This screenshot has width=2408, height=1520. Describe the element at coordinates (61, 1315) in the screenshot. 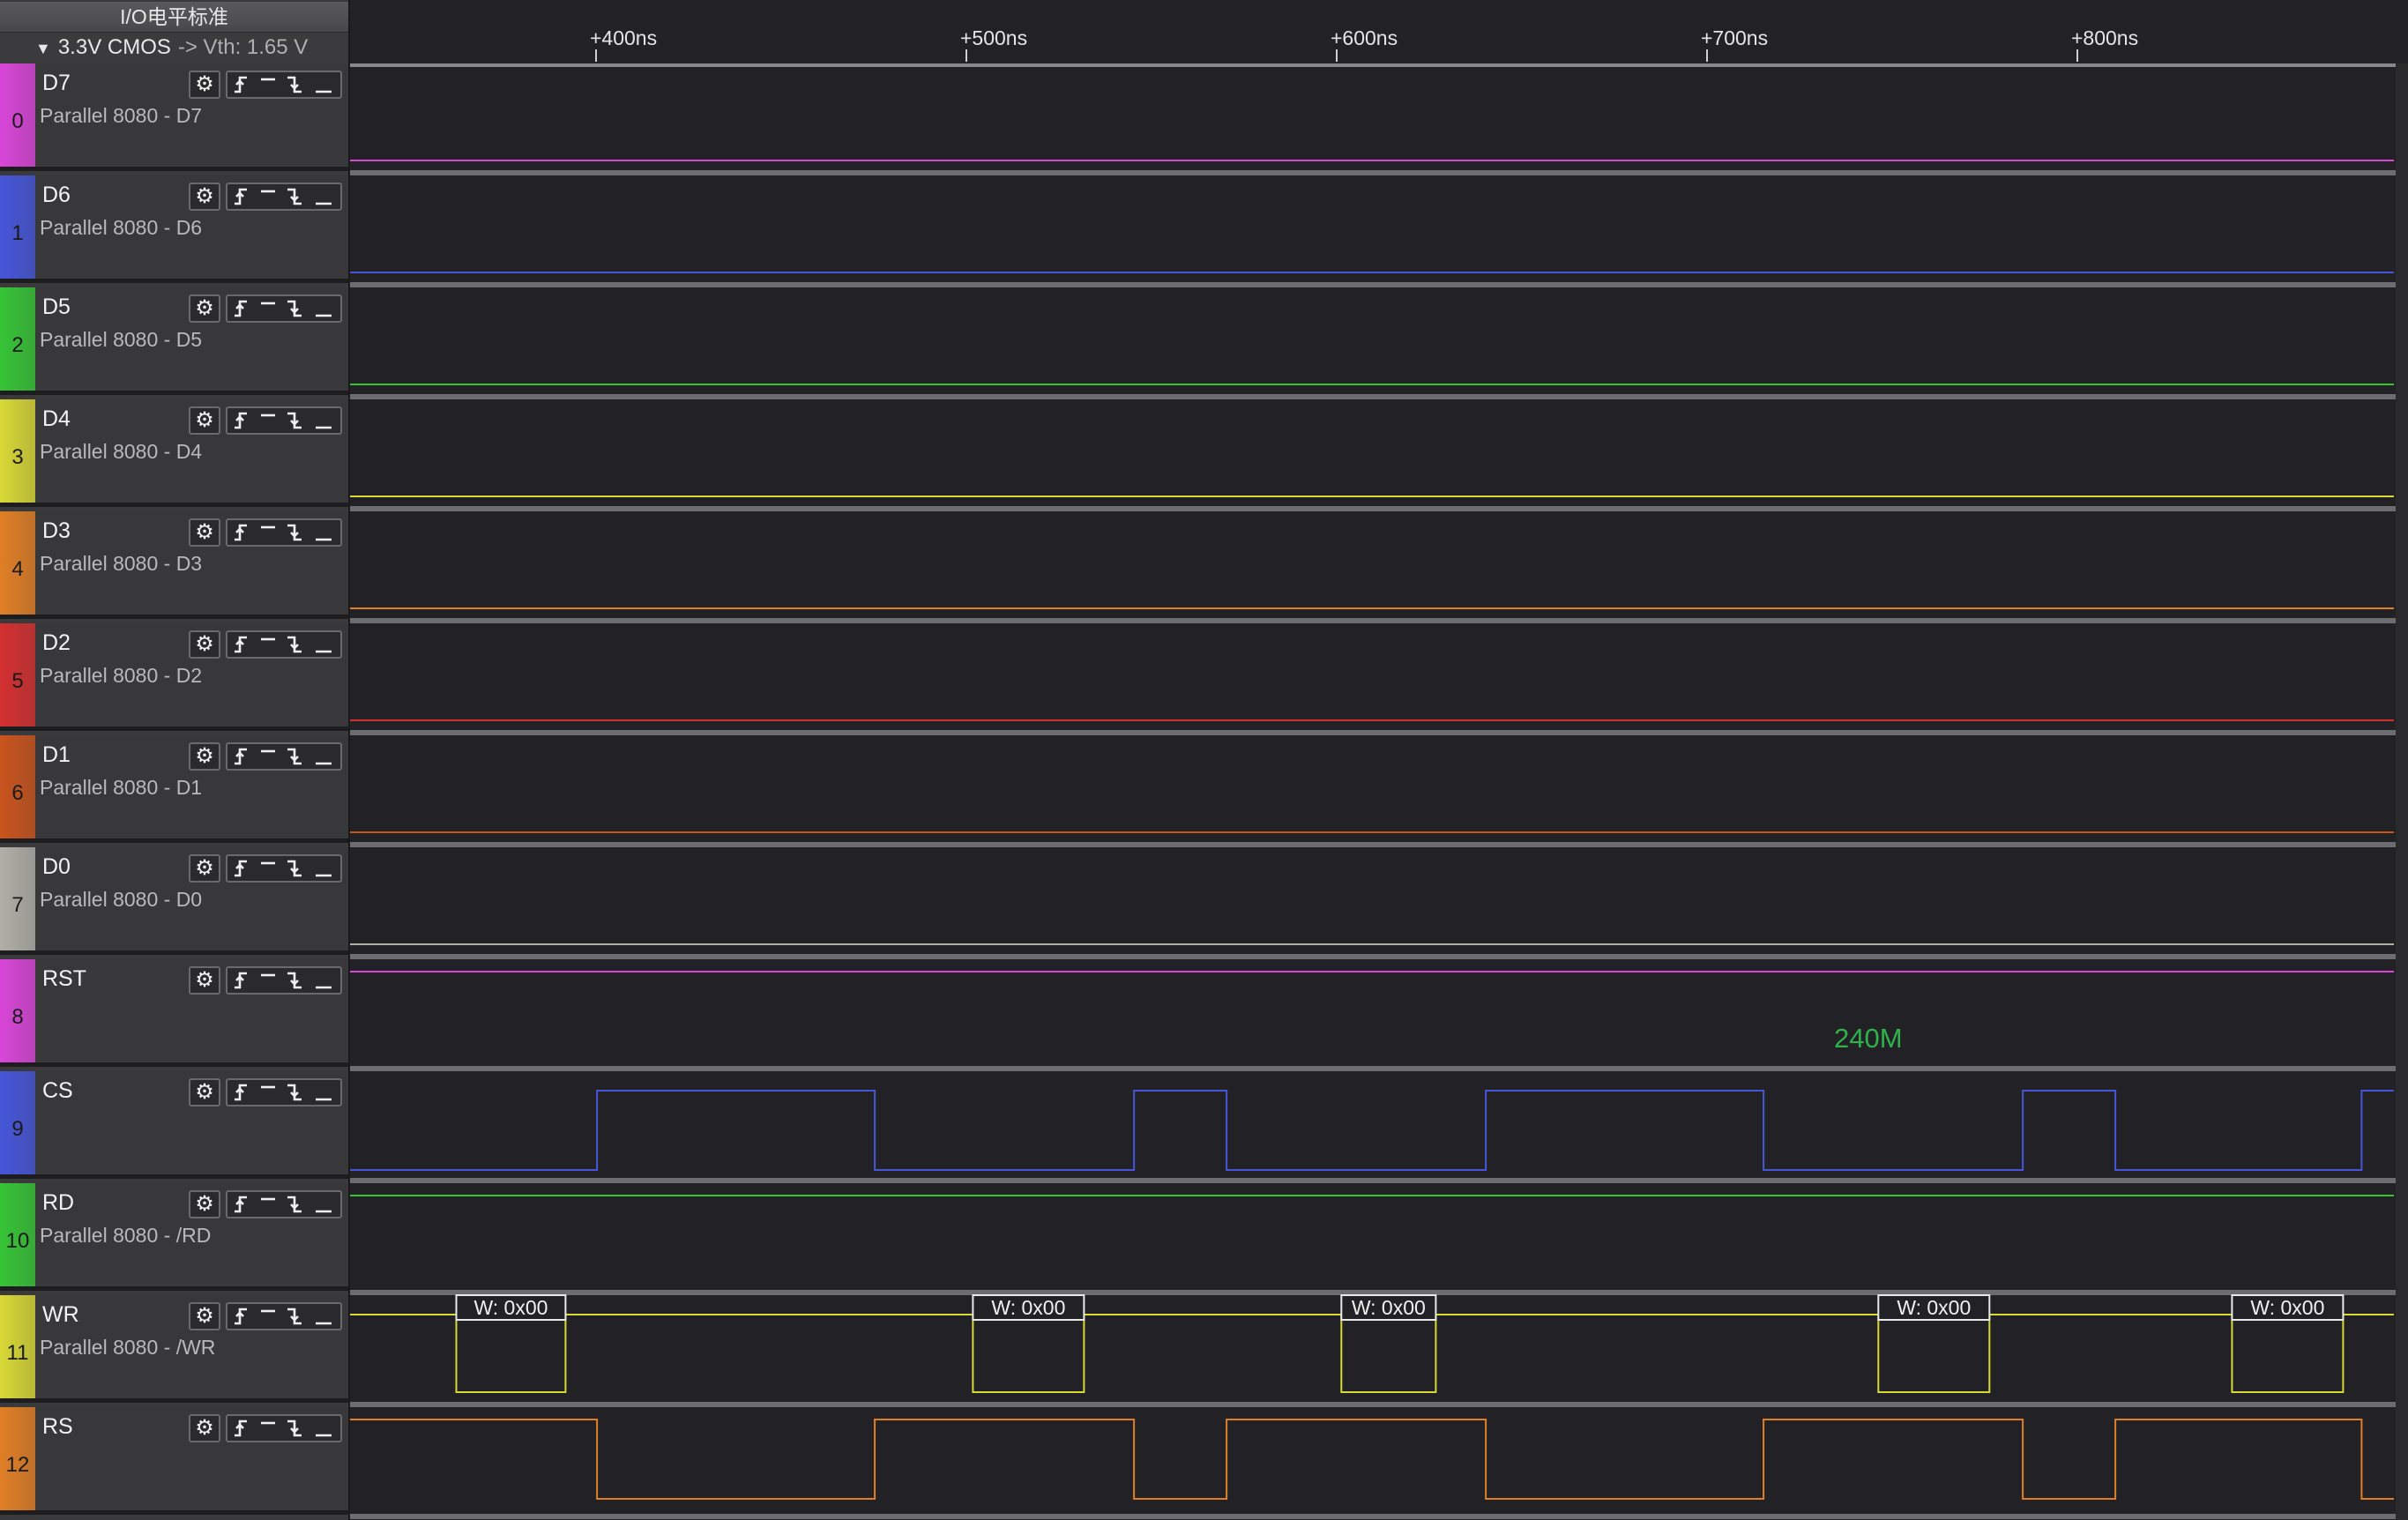

I see `channel-name: WR` at that location.